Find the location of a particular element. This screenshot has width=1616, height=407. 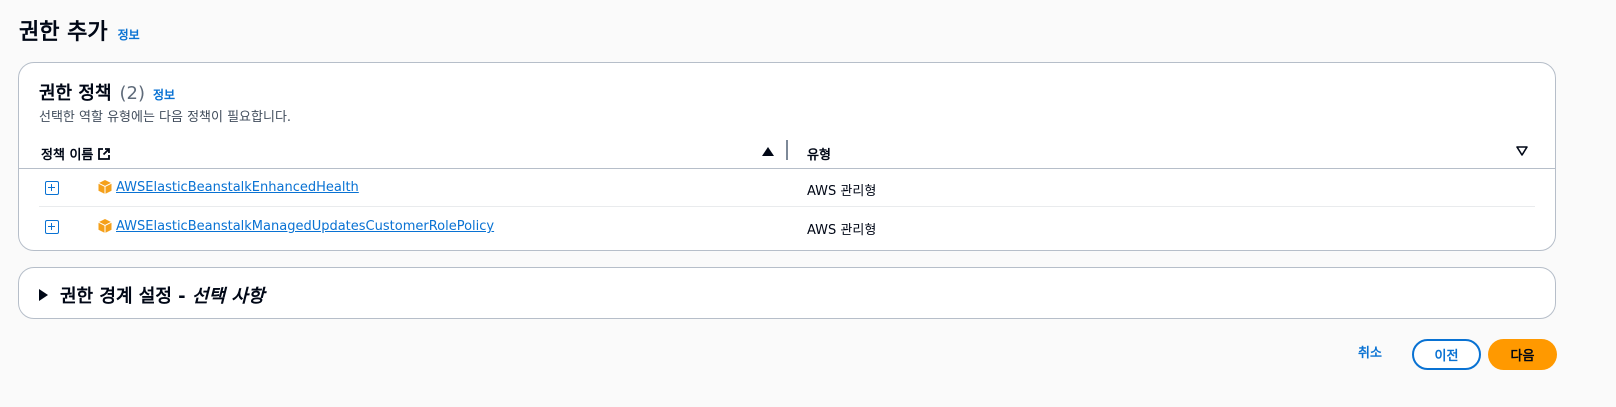

column-resizer is located at coordinates (787, 150).